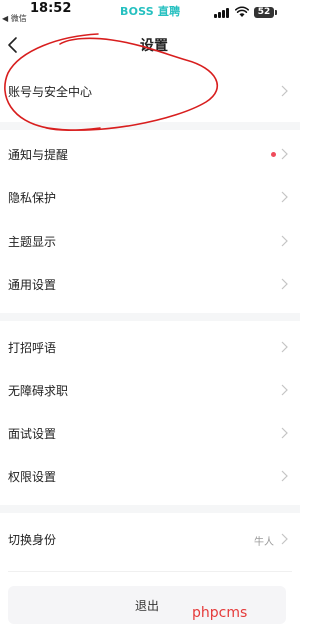  I want to click on nav-bar: 设置, so click(150, 45).